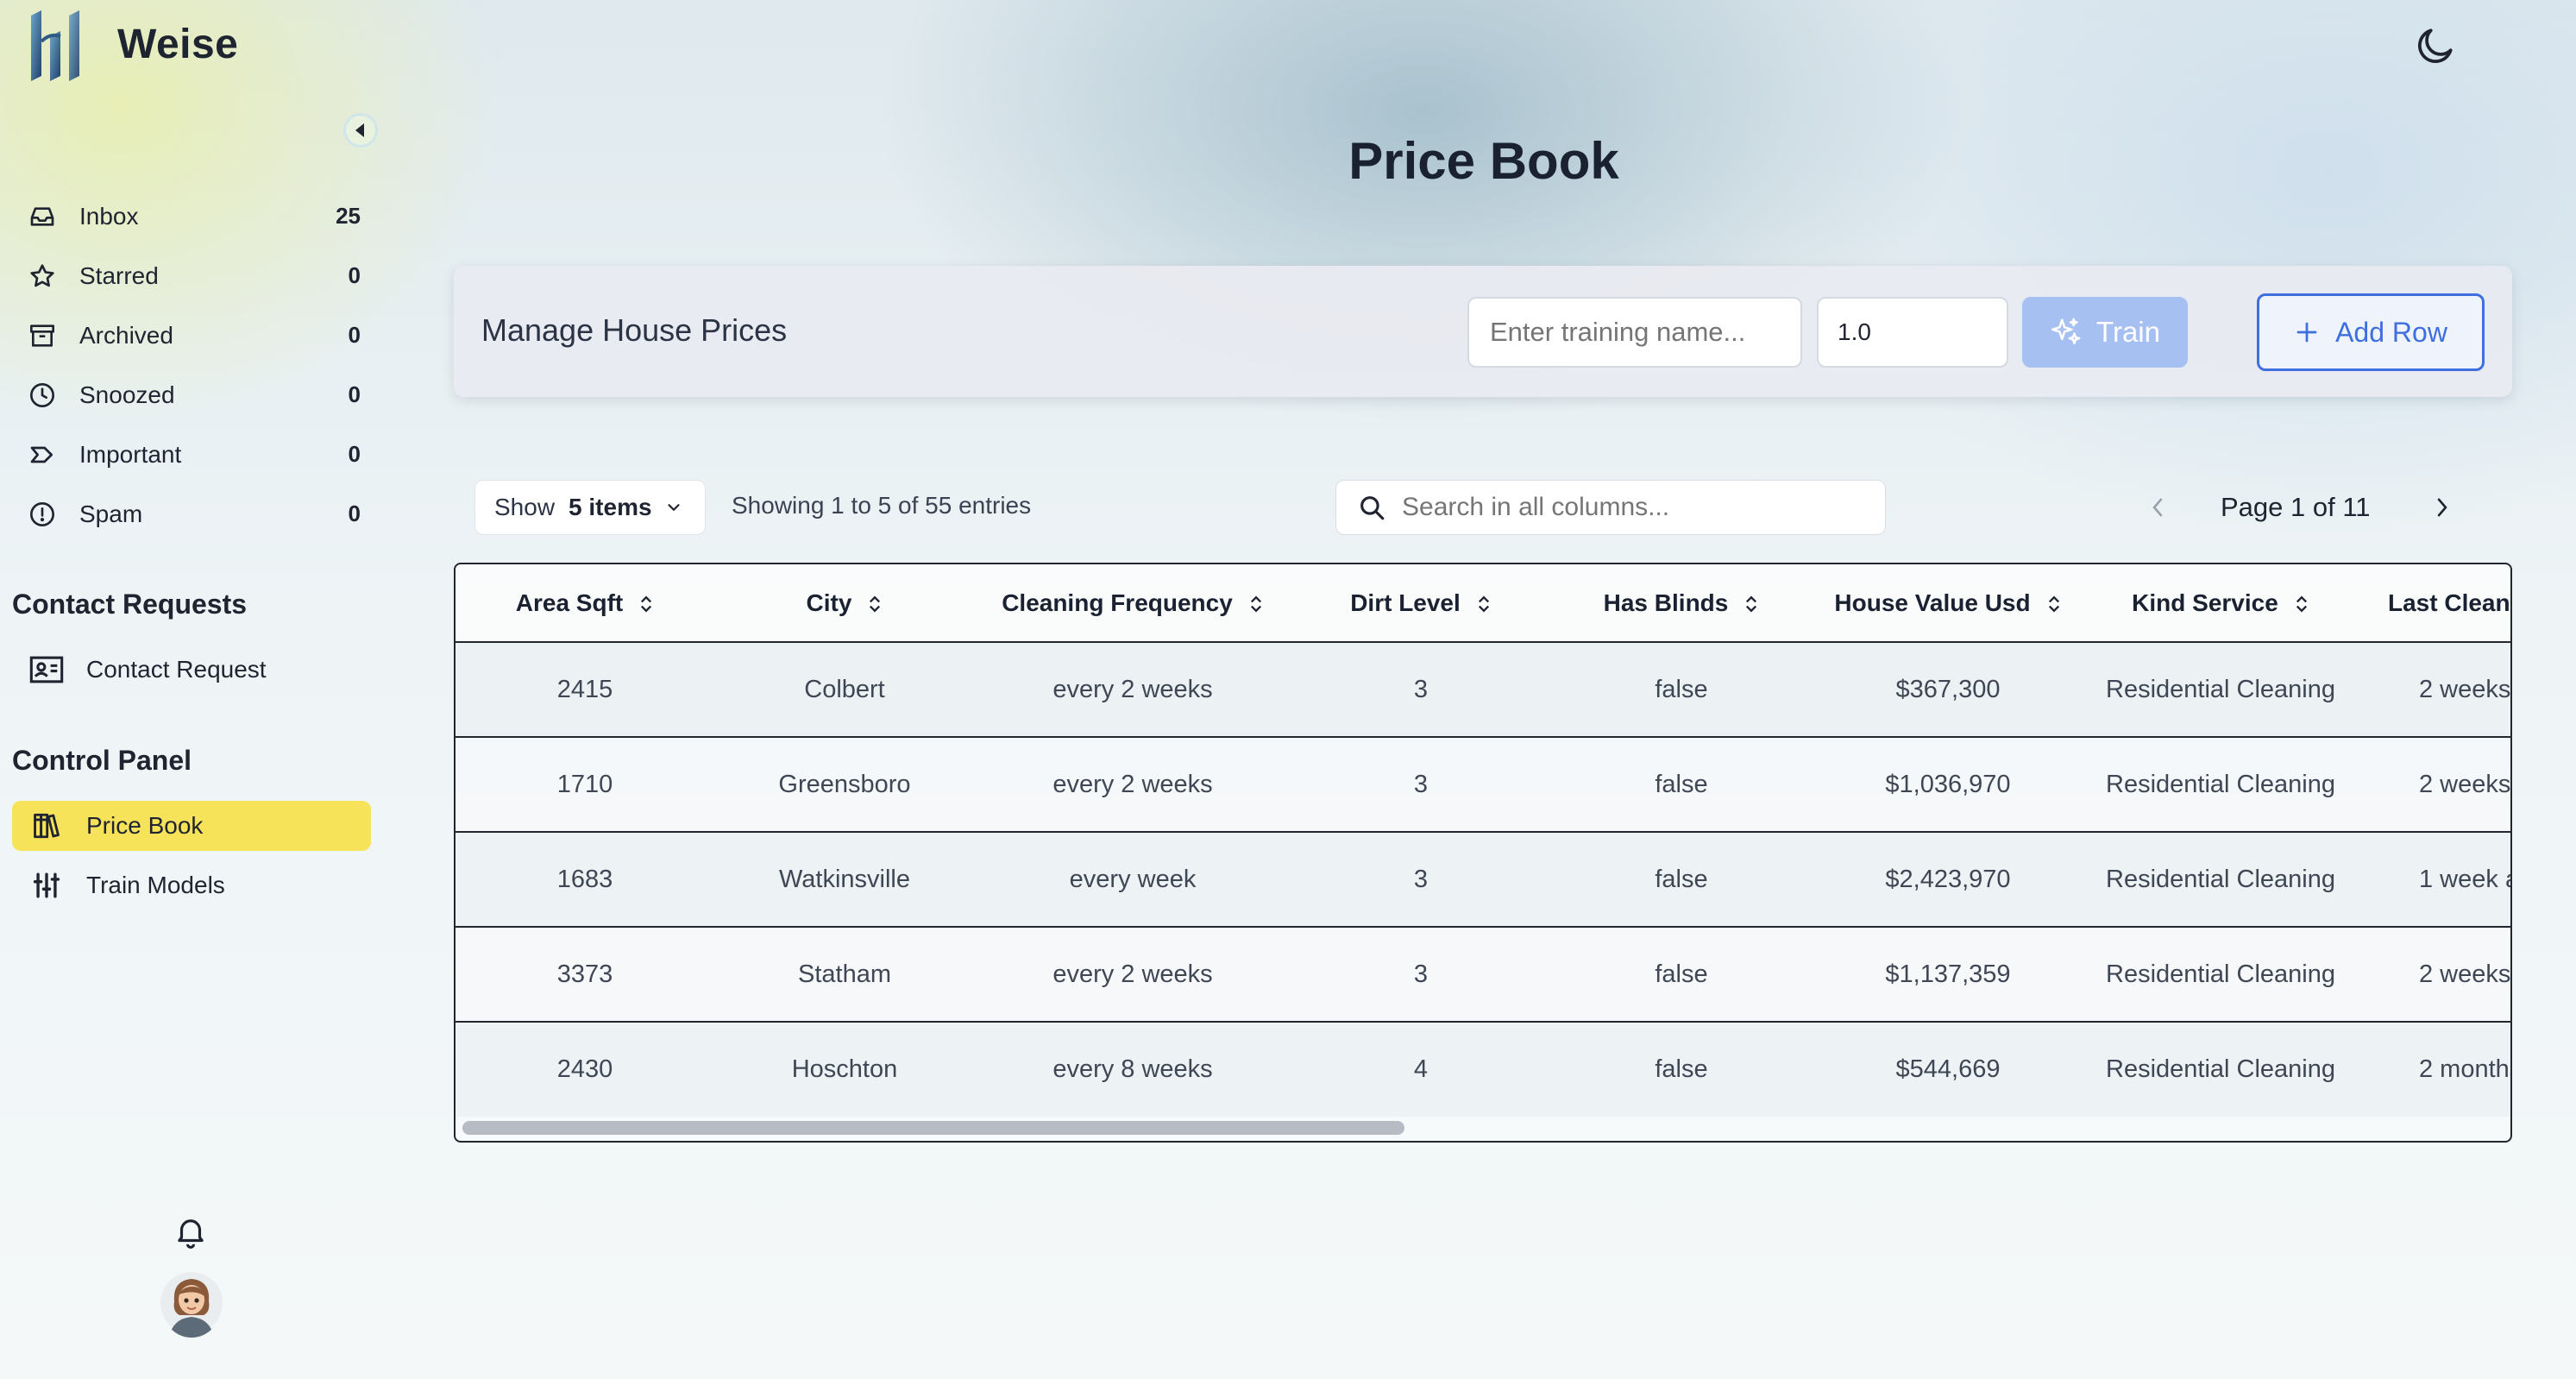 The height and width of the screenshot is (1379, 2576). What do you see at coordinates (42, 395) in the screenshot?
I see `clock-icon` at bounding box center [42, 395].